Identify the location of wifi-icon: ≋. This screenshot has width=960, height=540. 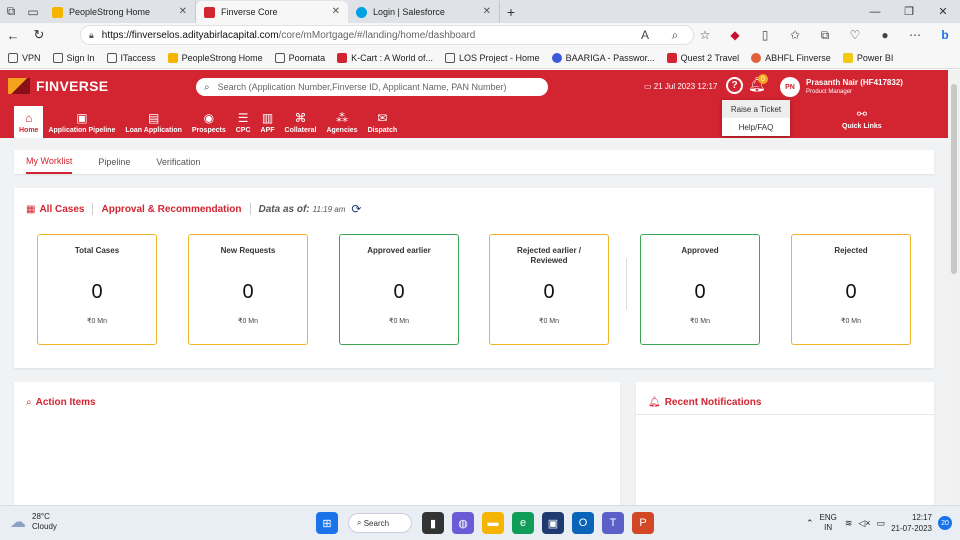
(849, 523).